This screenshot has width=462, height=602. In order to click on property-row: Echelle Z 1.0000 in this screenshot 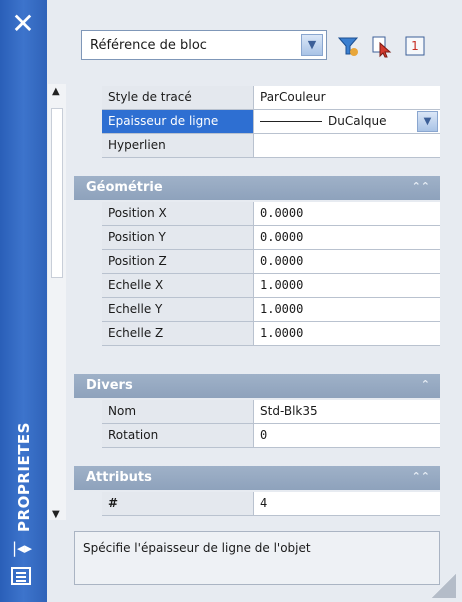, I will do `click(271, 334)`.